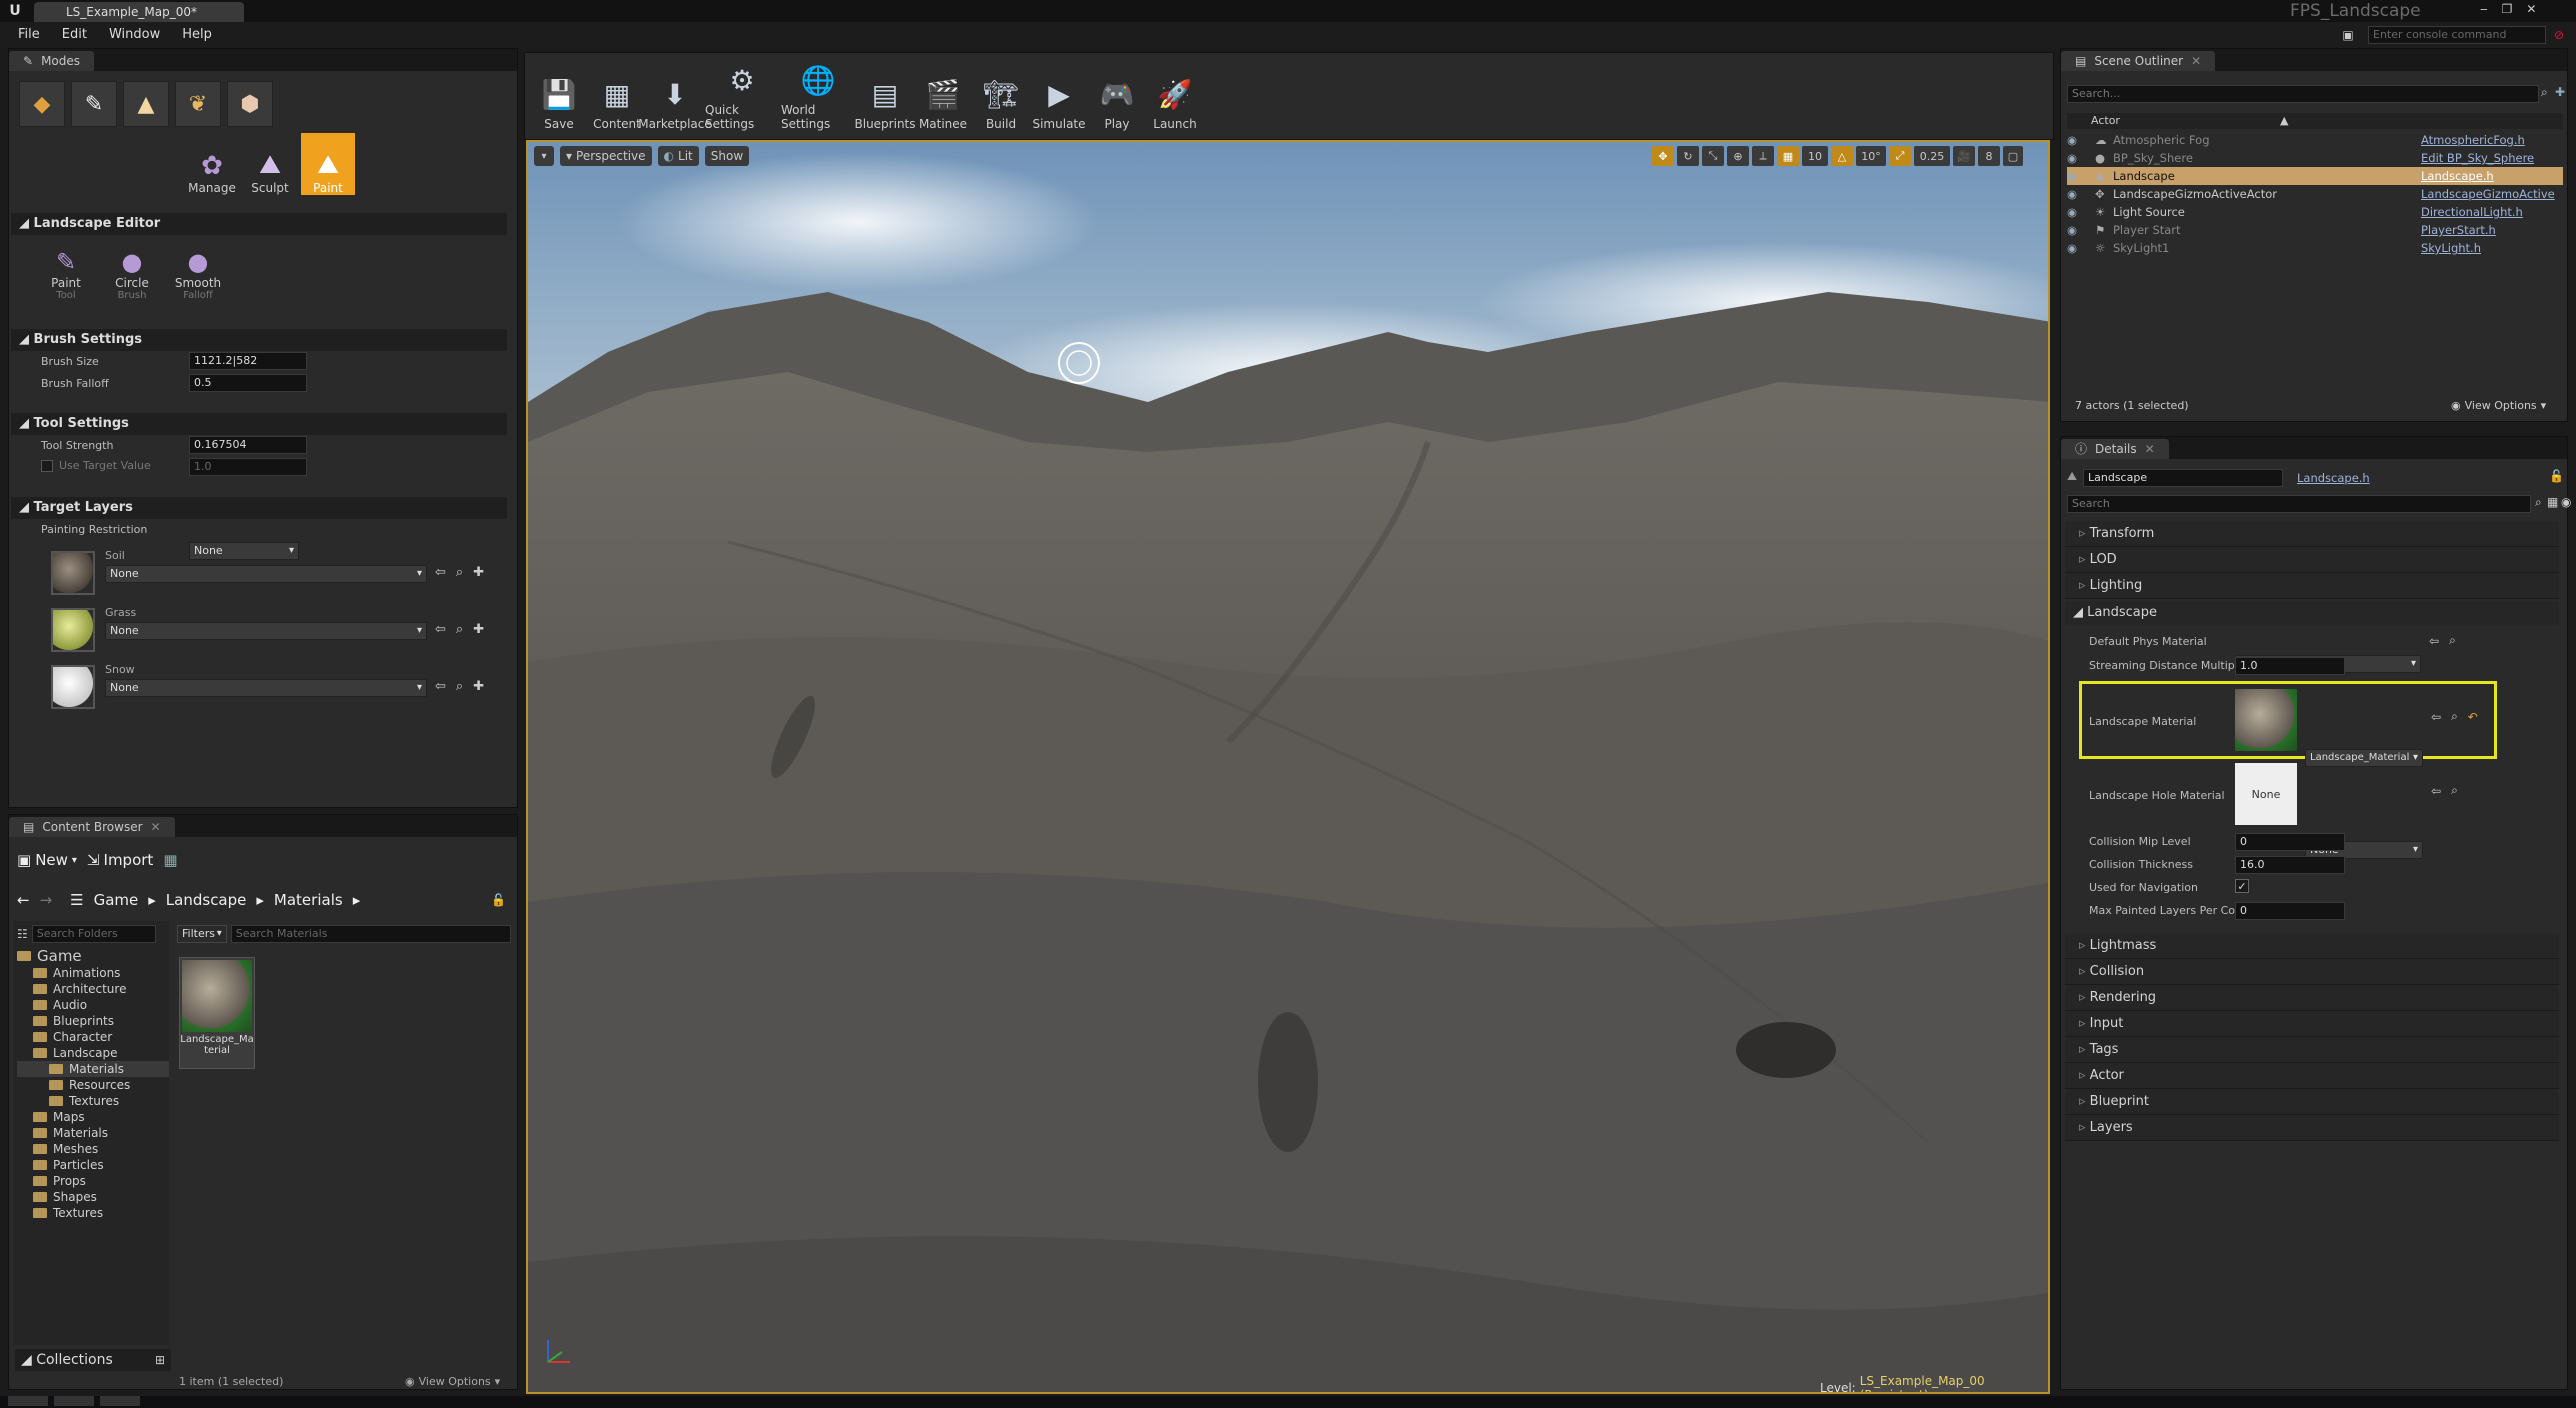 The height and width of the screenshot is (1408, 2576). I want to click on play-button: 🎮 Play, so click(1117, 96).